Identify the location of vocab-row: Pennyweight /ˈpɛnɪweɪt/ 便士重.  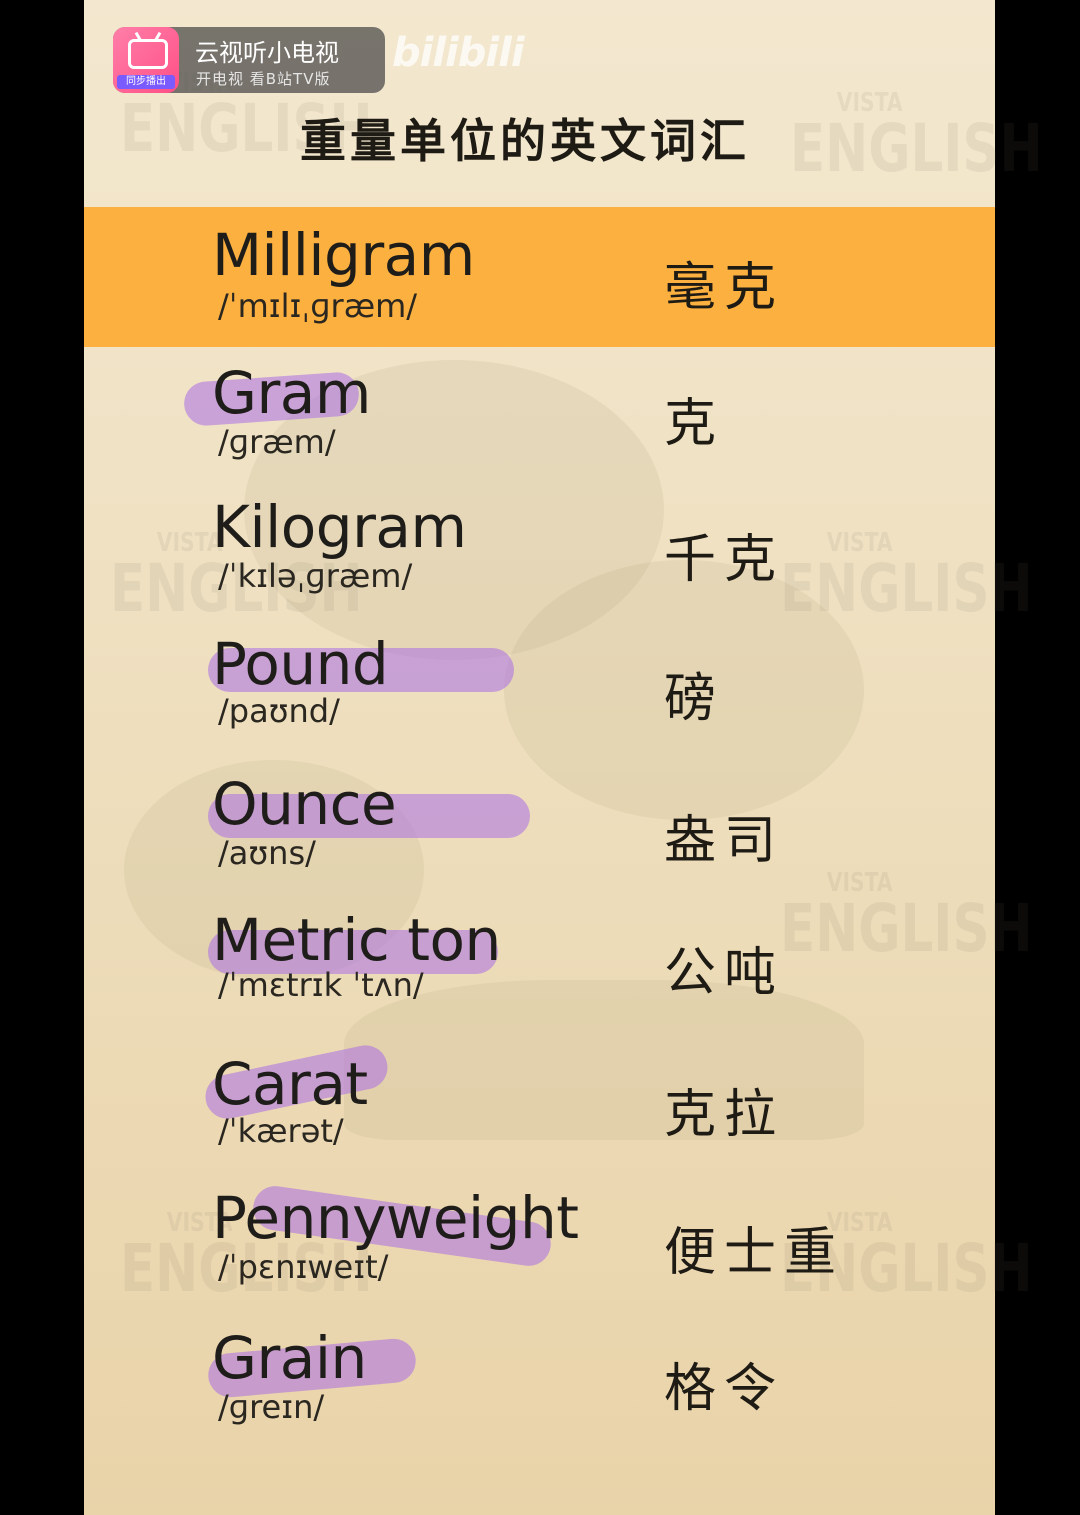
(539, 1248).